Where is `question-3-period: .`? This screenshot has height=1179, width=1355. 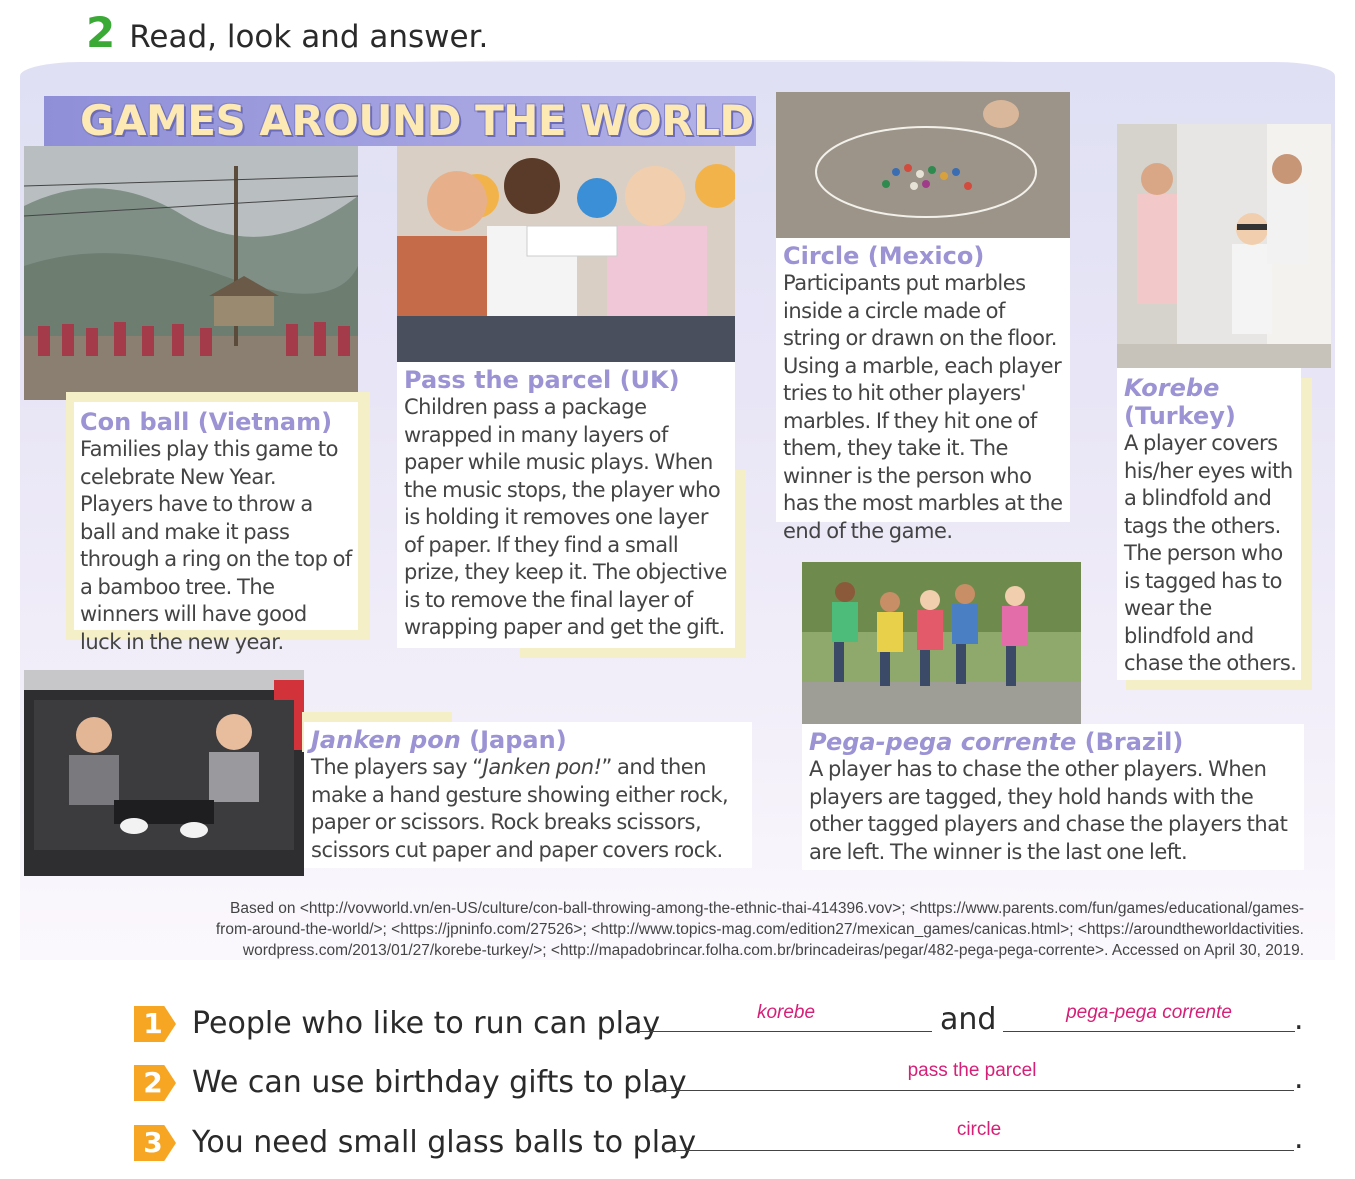
question-3-period: . is located at coordinates (1299, 1138).